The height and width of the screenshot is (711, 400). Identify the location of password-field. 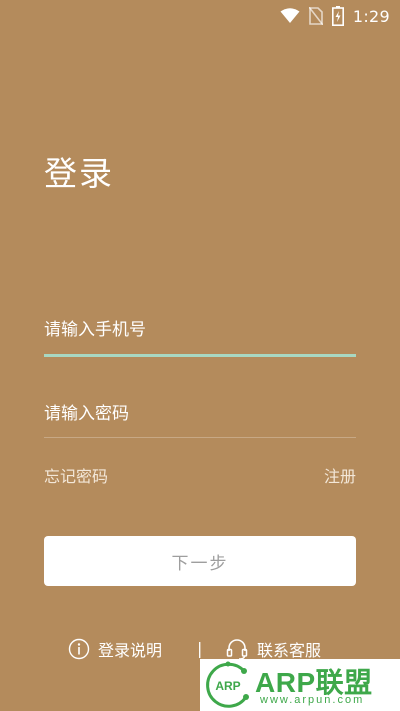
(200, 417).